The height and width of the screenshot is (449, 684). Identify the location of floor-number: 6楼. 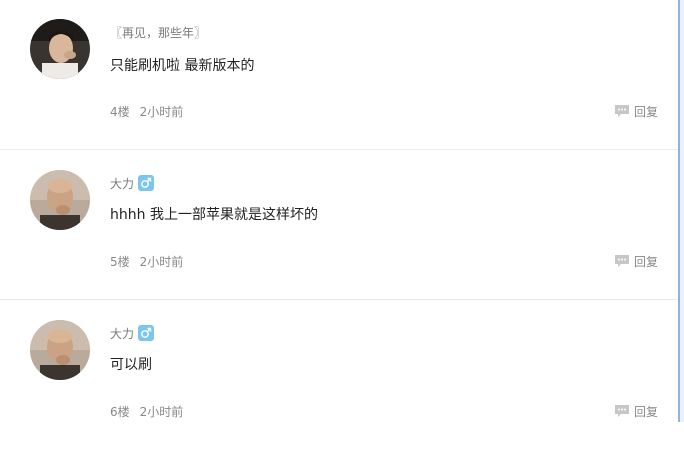
(120, 411).